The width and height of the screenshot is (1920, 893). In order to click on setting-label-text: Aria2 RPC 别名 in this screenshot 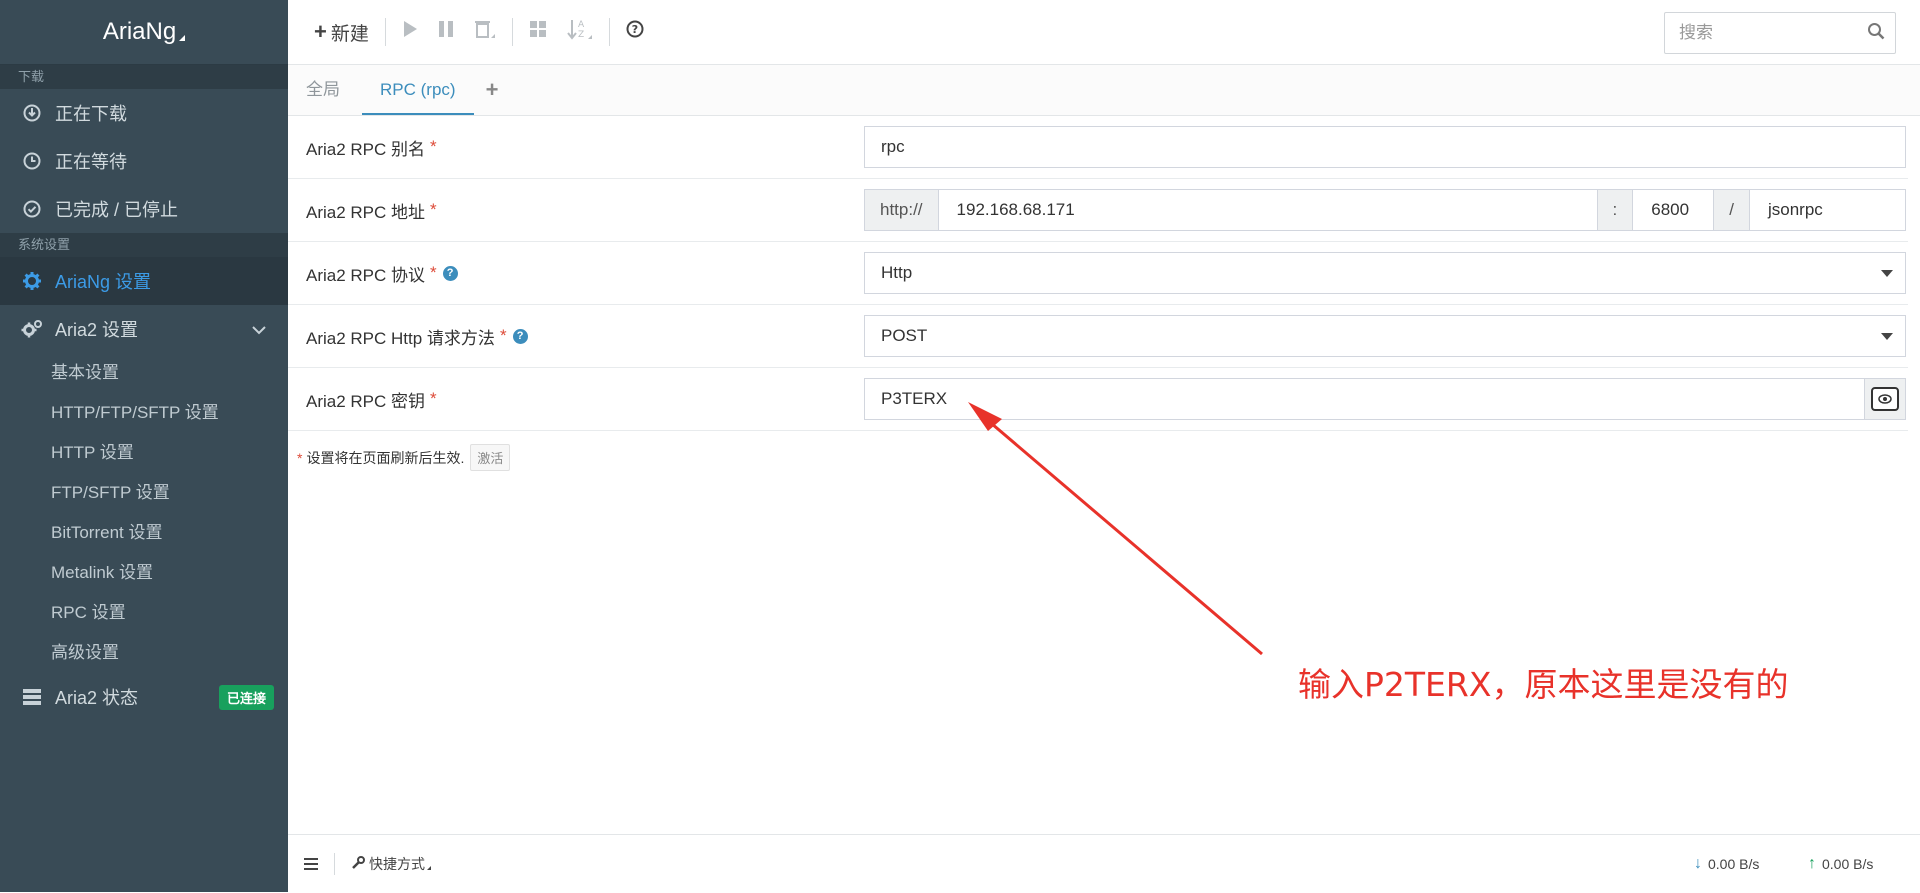, I will do `click(366, 149)`.